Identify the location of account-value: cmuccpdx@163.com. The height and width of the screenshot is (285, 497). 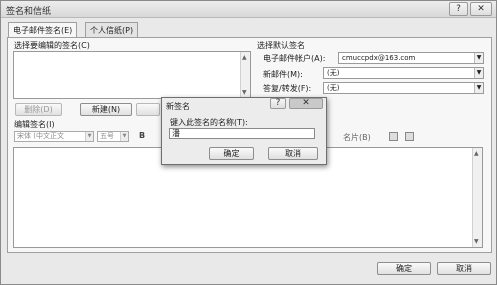
(379, 58).